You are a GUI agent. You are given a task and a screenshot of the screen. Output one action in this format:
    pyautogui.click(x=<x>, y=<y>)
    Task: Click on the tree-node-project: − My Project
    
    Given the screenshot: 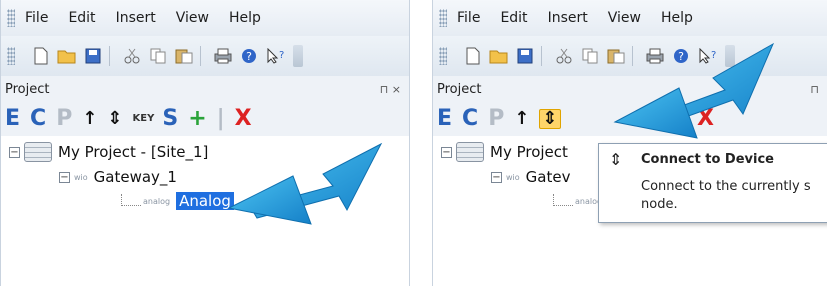 What is the action you would take?
    pyautogui.click(x=504, y=152)
    